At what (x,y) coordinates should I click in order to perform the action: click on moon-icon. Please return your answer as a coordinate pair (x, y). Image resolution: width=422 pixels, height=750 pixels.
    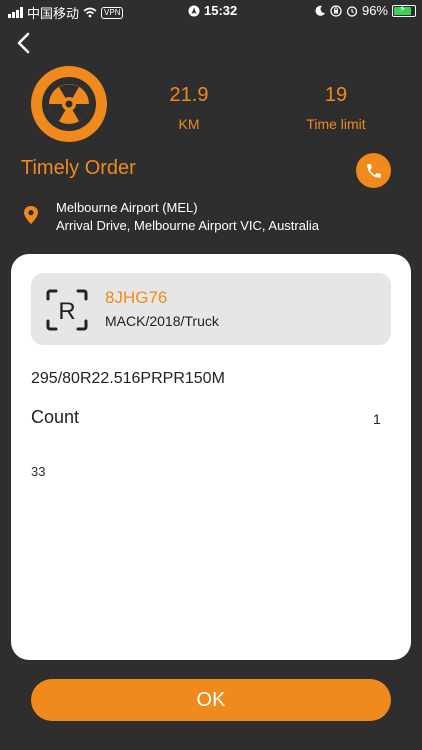
    Looking at the image, I should click on (320, 10).